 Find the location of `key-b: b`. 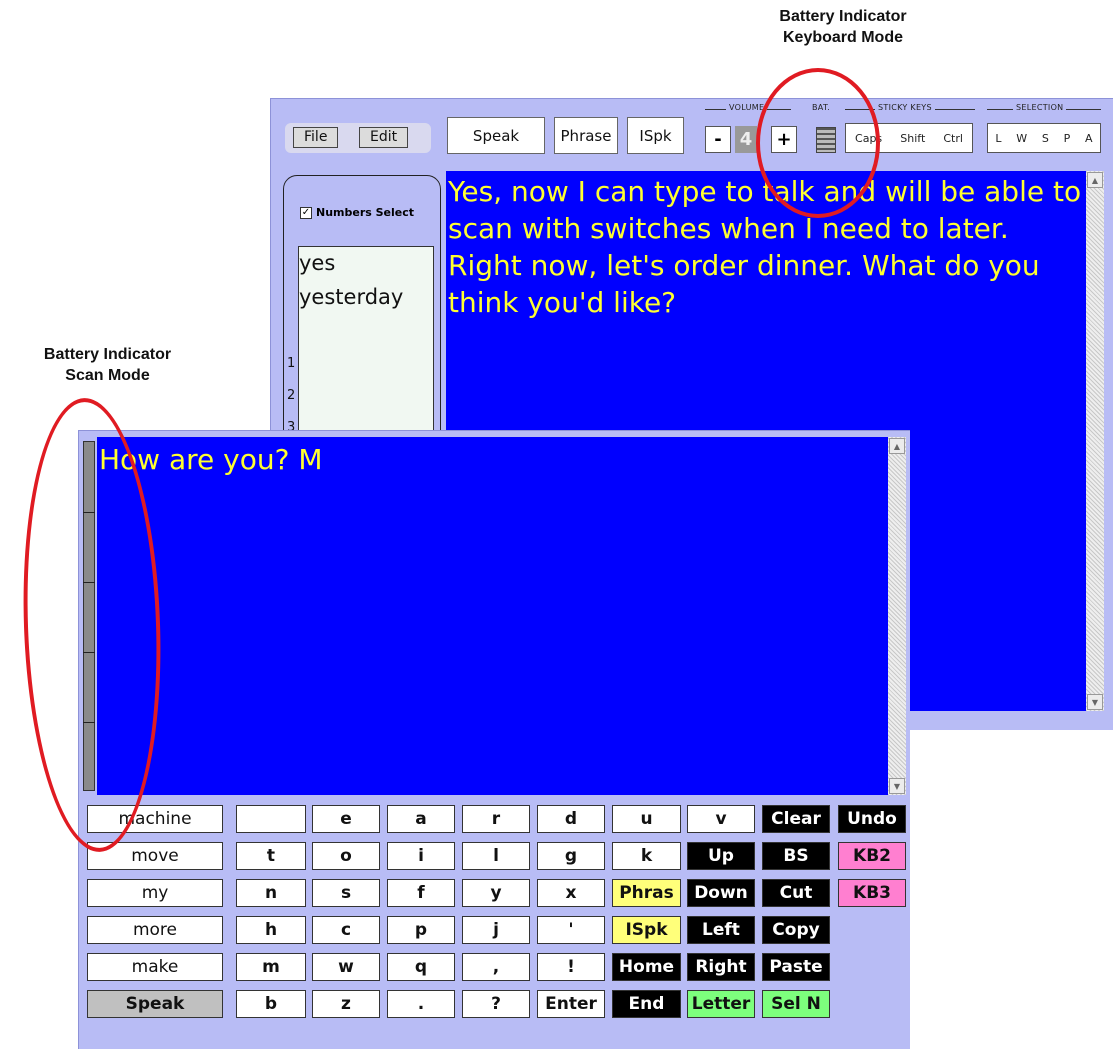

key-b: b is located at coordinates (271, 1004).